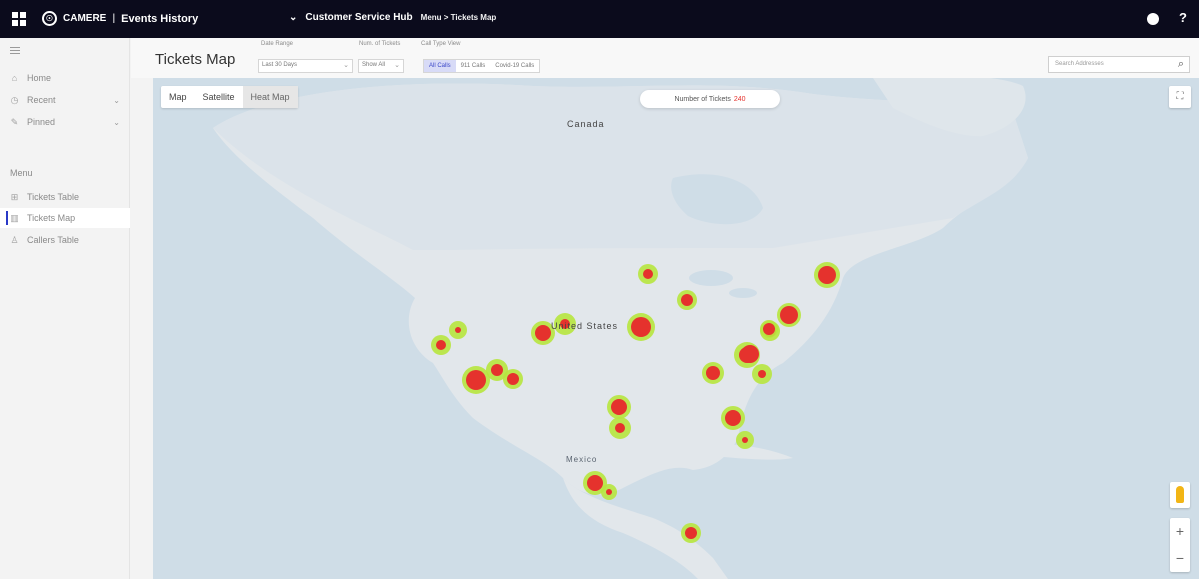 The height and width of the screenshot is (579, 1199). Describe the element at coordinates (14, 196) in the screenshot. I see `table-icon: ⊞` at that location.